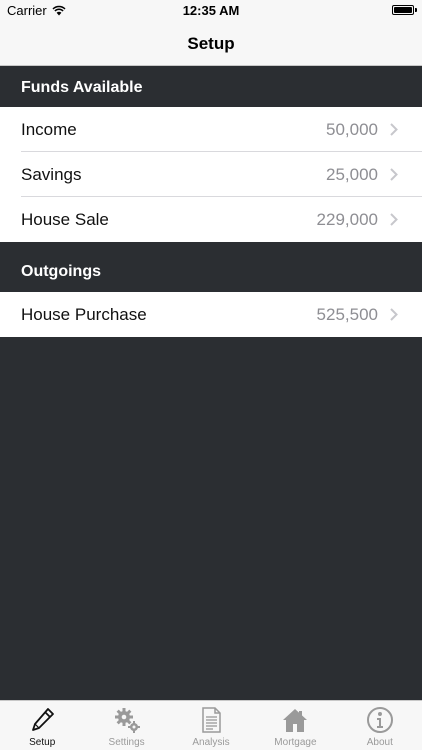  I want to click on row-income: Income 50,000, so click(211, 129).